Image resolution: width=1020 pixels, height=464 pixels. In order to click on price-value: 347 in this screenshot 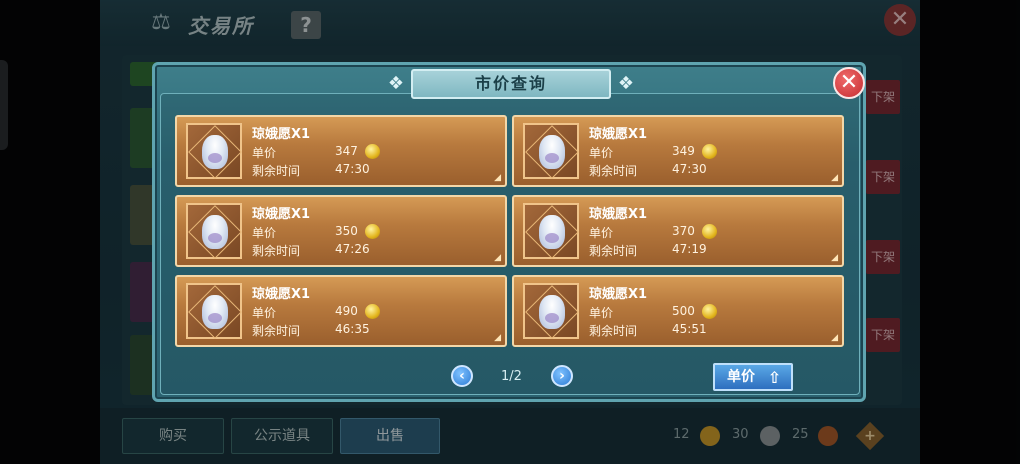, I will do `click(346, 151)`.